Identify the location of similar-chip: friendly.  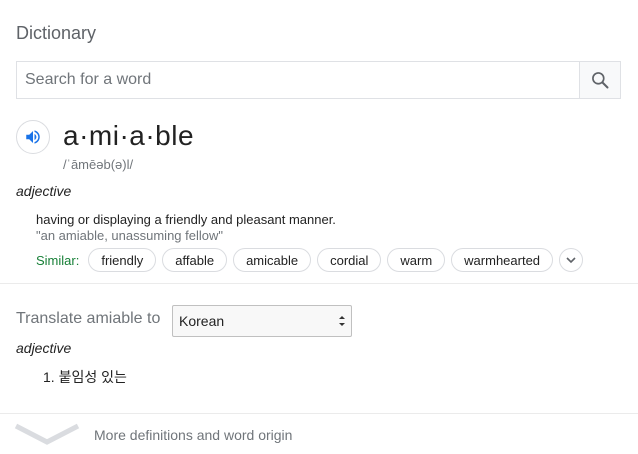
(122, 260).